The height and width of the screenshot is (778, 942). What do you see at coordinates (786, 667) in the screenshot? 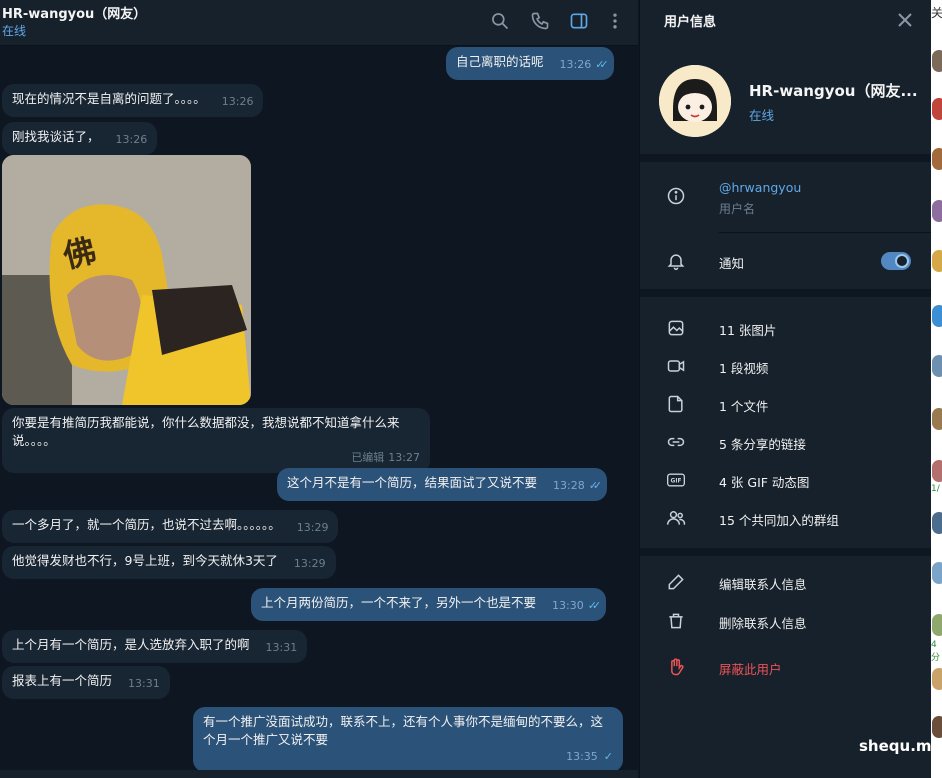
I see `block-user-button: 屏蔽此用户` at bounding box center [786, 667].